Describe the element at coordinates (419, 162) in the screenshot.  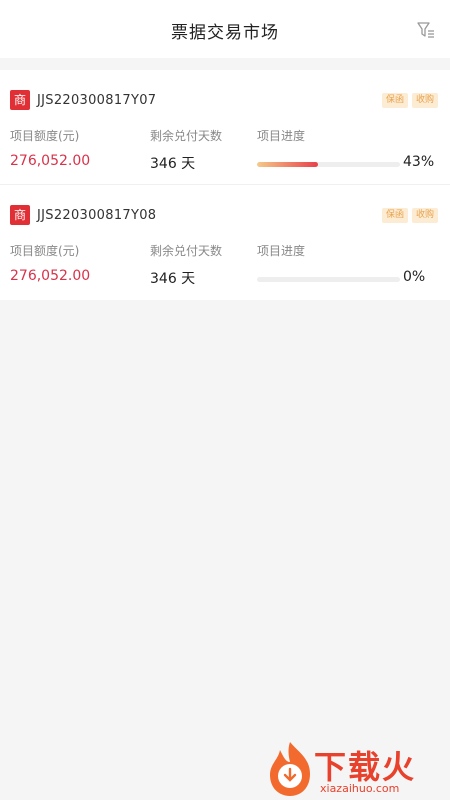
I see `progress-percent: 43%` at that location.